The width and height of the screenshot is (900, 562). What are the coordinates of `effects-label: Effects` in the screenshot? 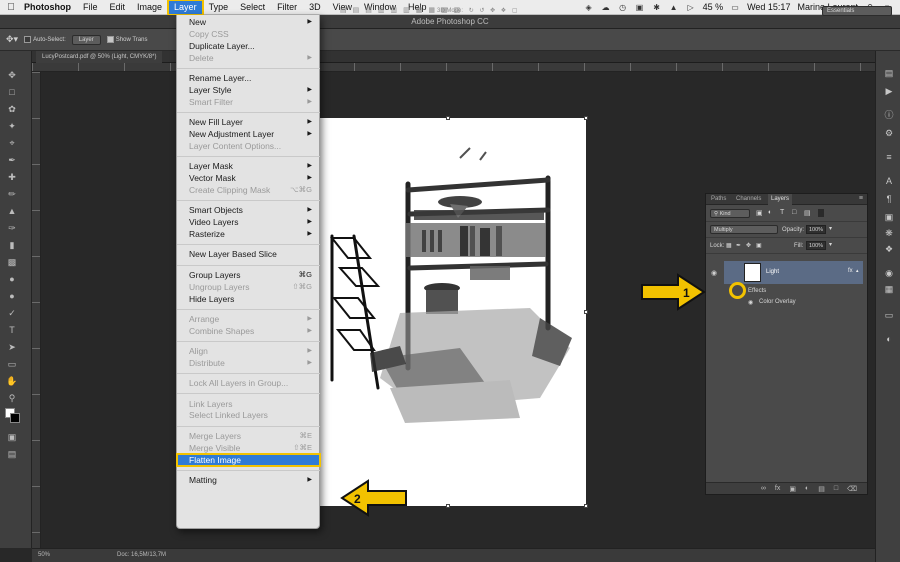 It's located at (757, 291).